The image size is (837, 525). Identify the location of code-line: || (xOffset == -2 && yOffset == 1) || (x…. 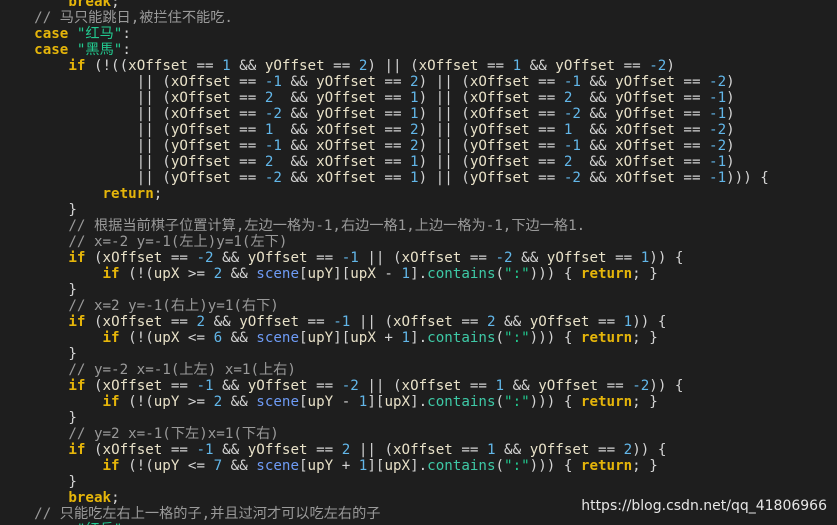
(384, 114).